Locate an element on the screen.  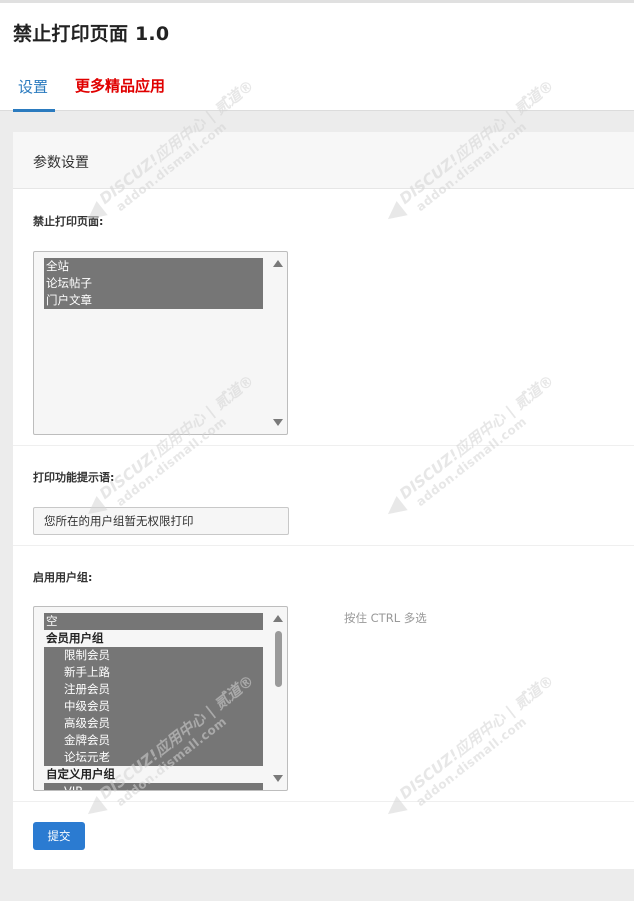
option-member-group: 注册会员 is located at coordinates (153, 689).